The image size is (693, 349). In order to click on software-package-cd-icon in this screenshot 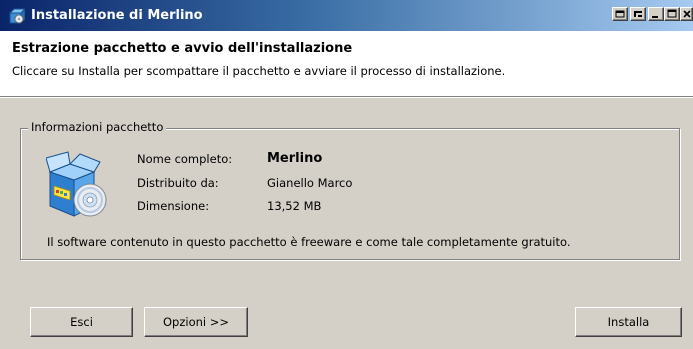, I will do `click(76, 184)`.